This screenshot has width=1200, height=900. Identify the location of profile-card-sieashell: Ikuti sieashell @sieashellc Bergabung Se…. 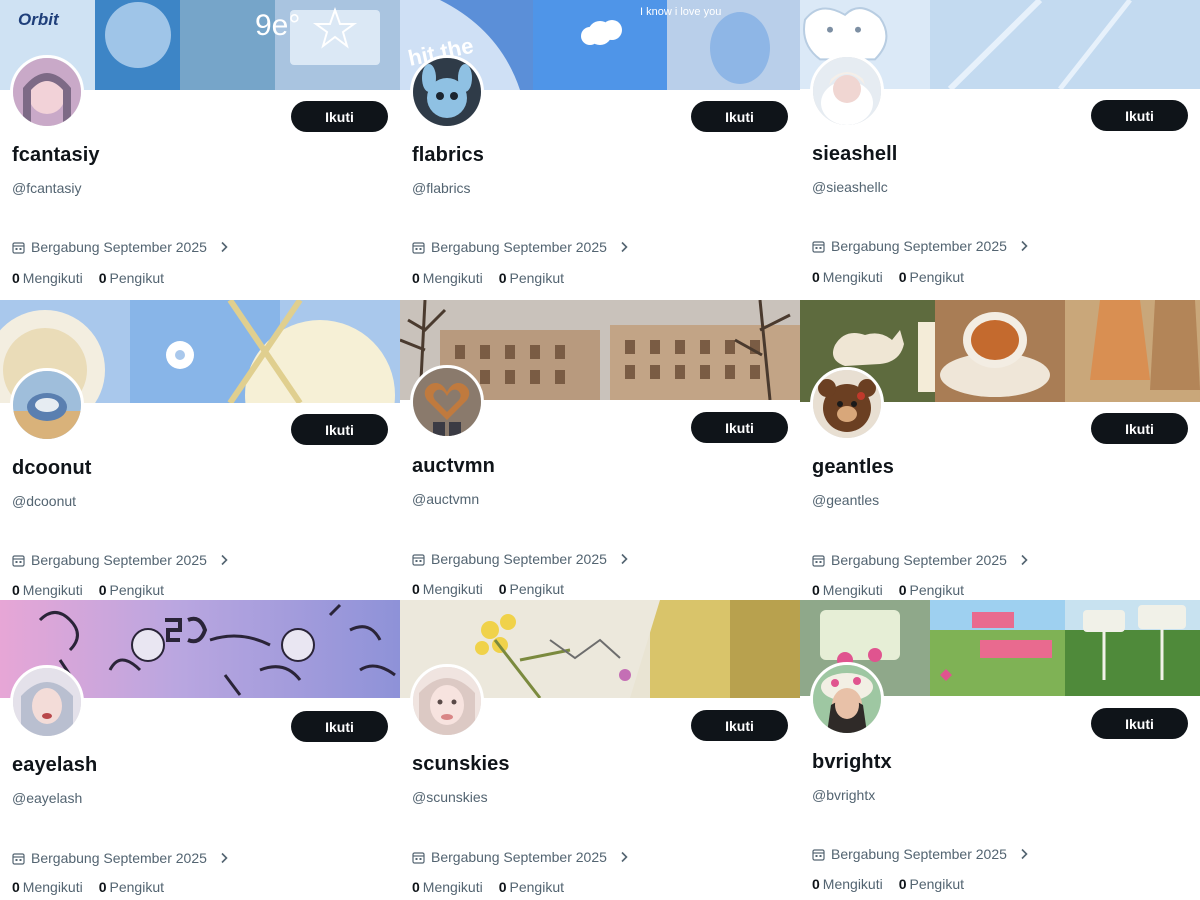
(1000, 150).